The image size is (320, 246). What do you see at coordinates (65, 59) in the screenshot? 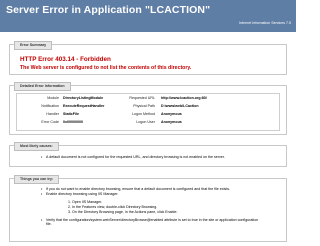
I see `error-title: HTTP Error 403.14 - Forbidden` at bounding box center [65, 59].